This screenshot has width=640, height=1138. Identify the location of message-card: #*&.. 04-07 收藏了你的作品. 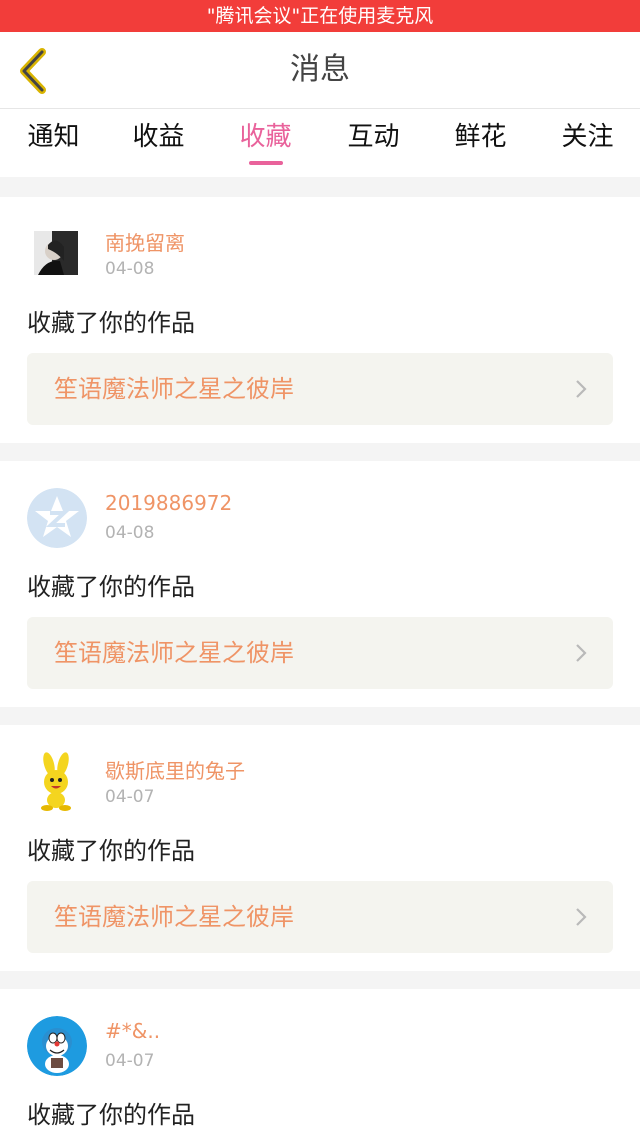
(320, 1063).